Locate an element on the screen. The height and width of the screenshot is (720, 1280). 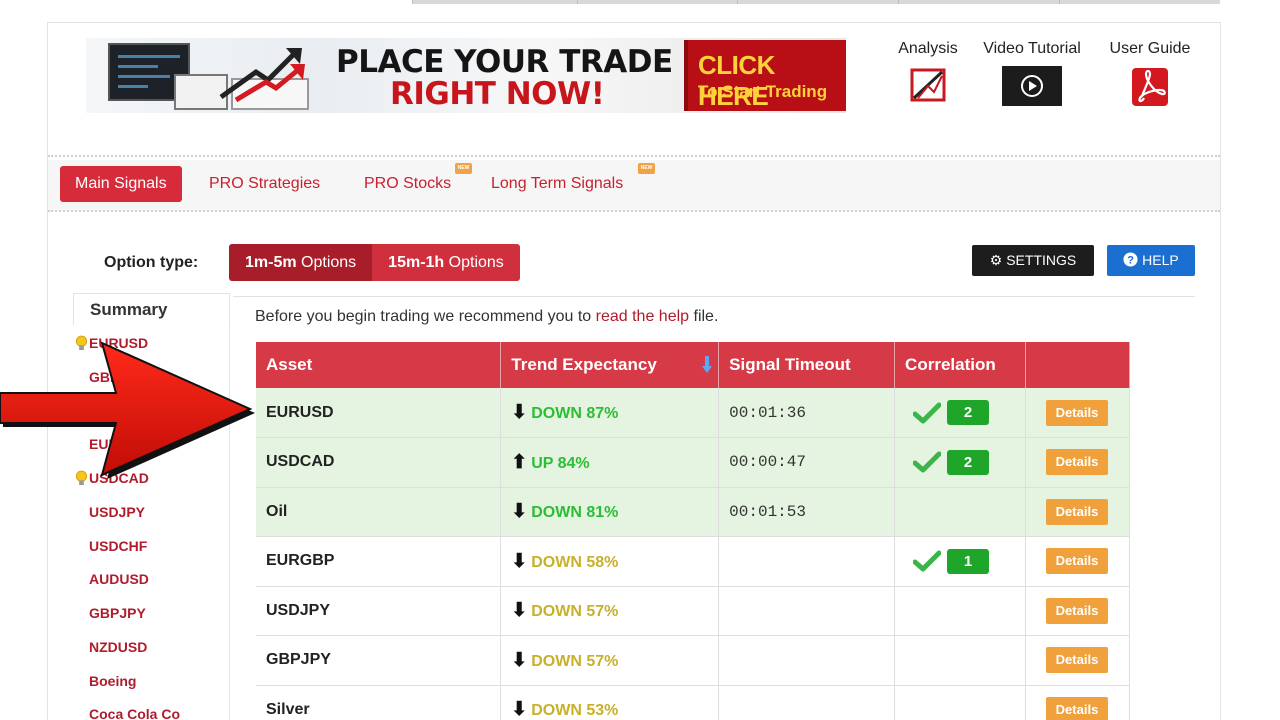
column-trend-expectancy: Trend Expectancy is located at coordinates (610, 365).